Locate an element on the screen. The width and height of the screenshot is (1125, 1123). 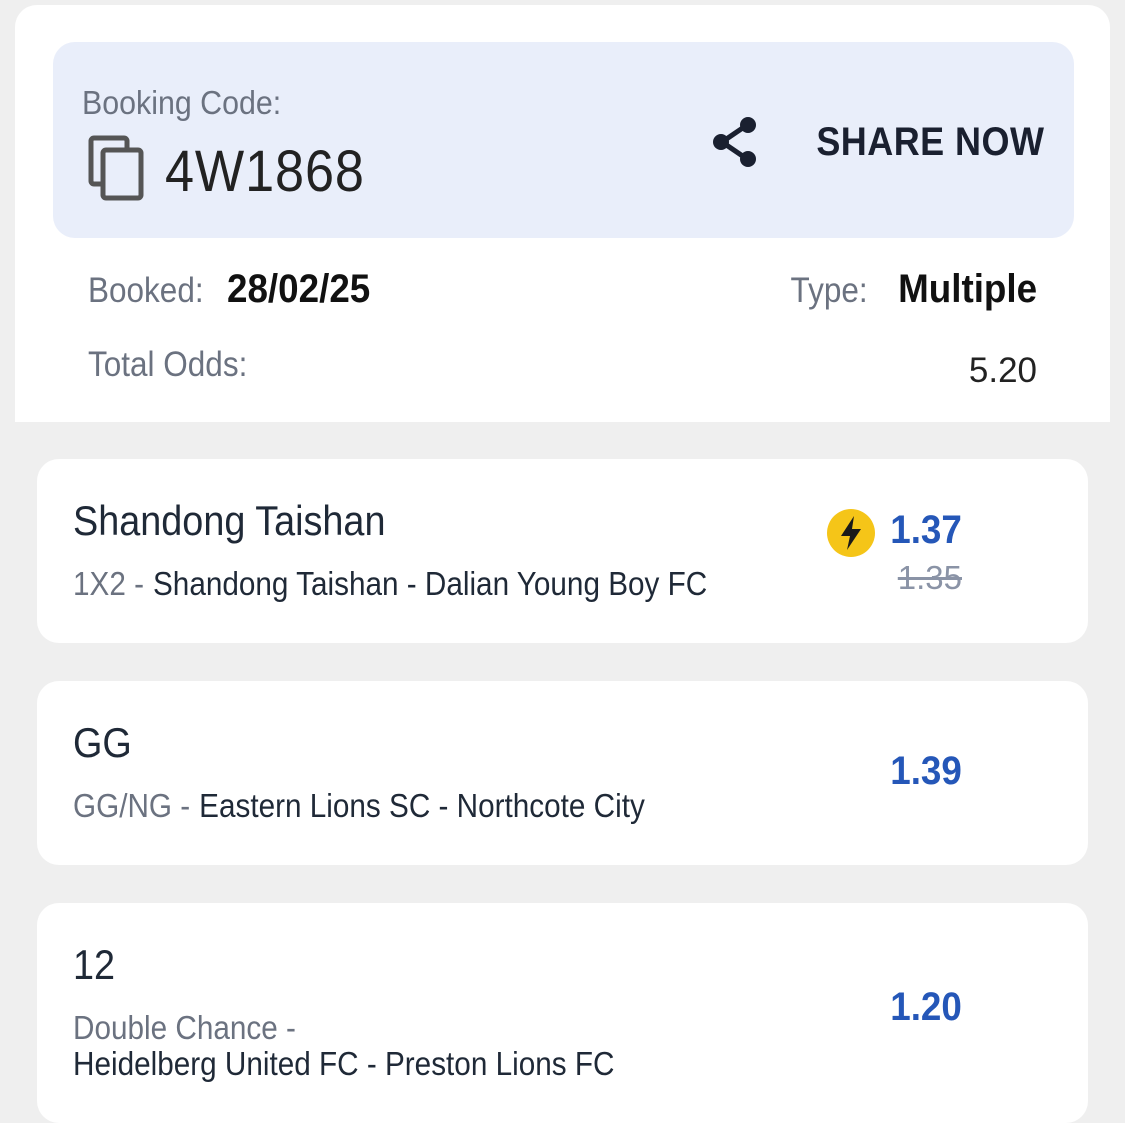
selection-market: Double Chance - is located at coordinates (184, 1028).